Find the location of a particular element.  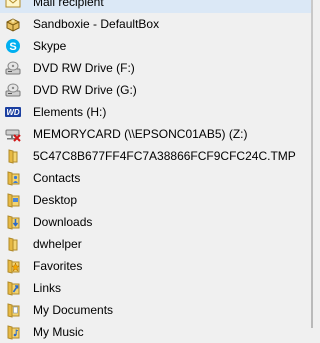

menu-item-label: Skype is located at coordinates (50, 46).